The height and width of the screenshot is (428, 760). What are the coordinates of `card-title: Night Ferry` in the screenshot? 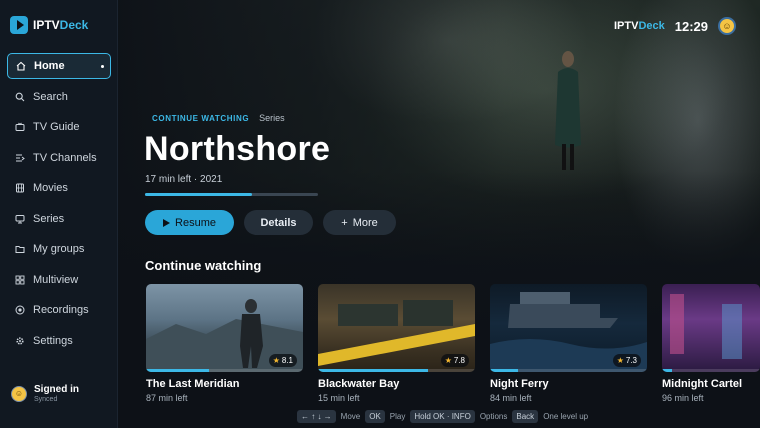 It's located at (519, 384).